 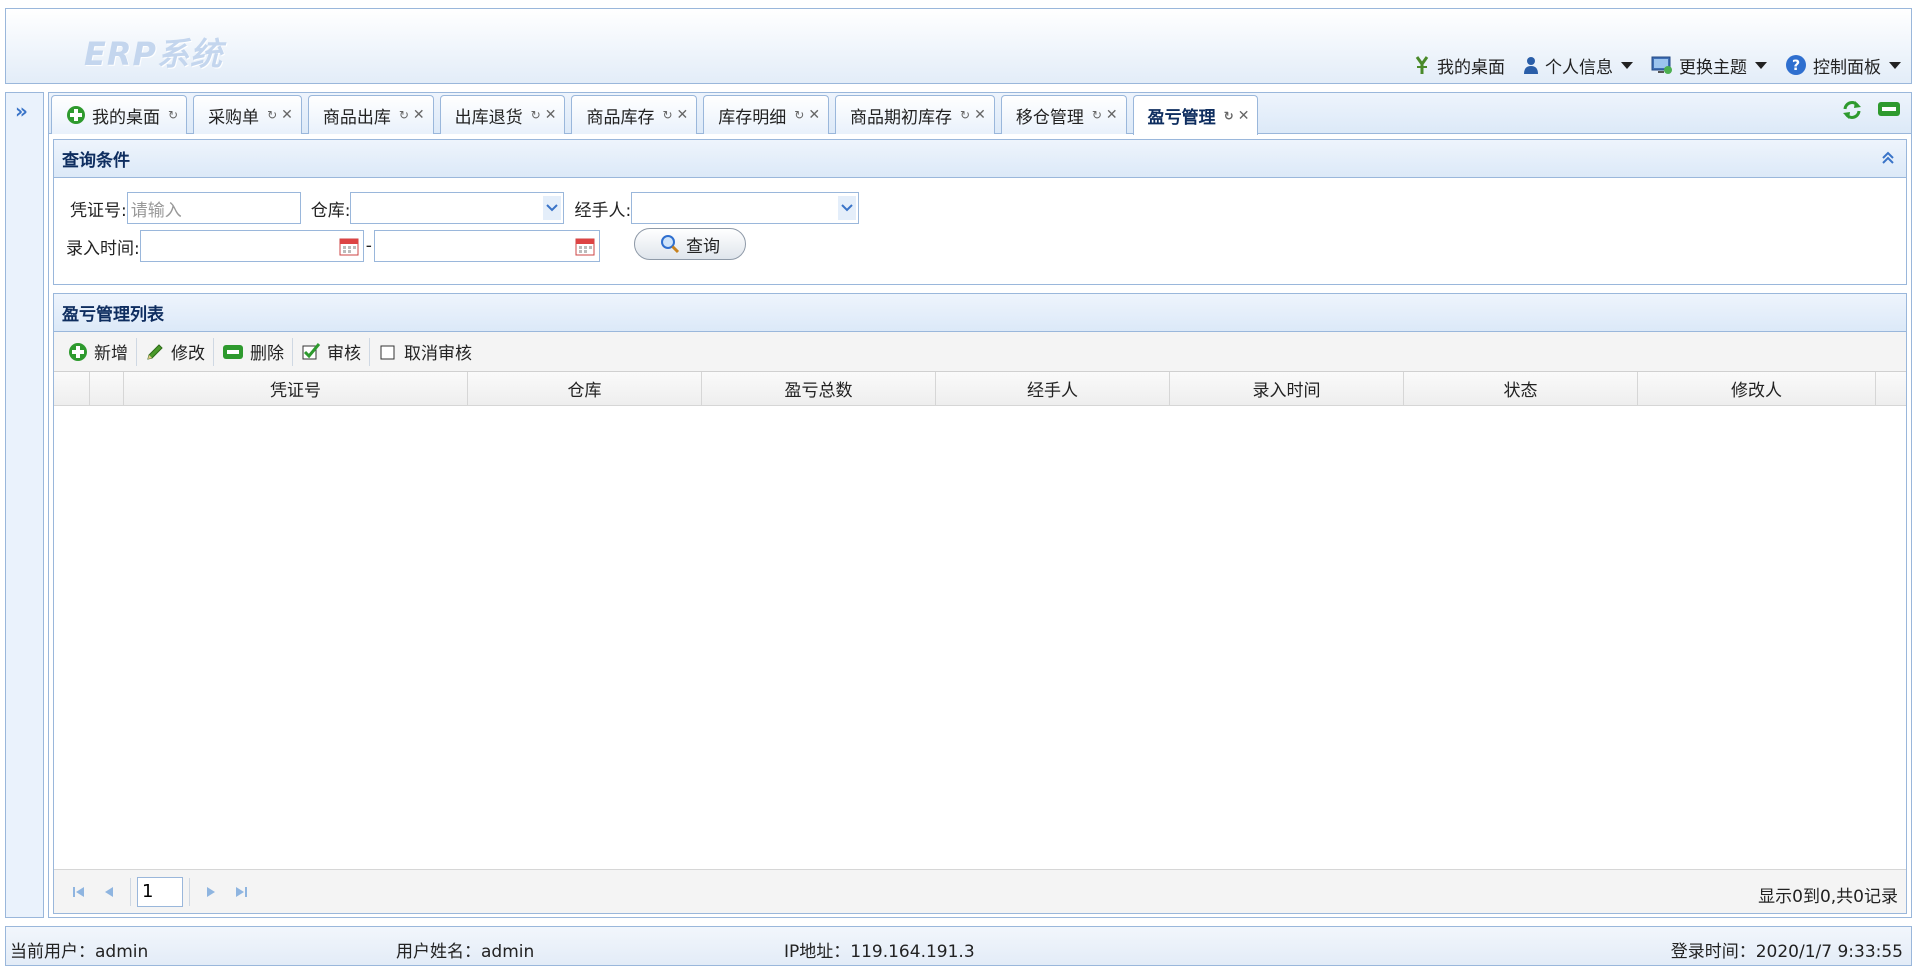 I want to click on user-icon, so click(x=1531, y=65).